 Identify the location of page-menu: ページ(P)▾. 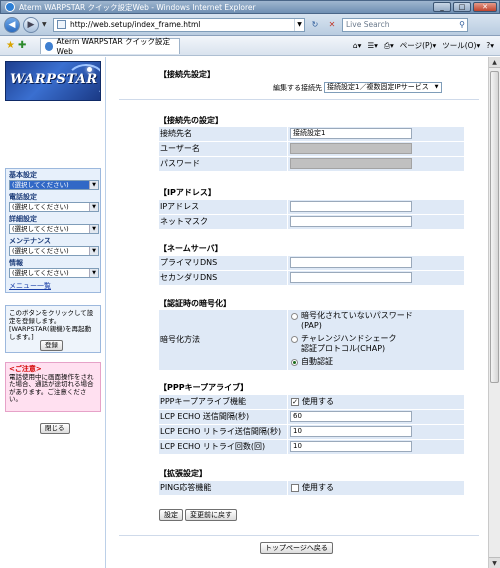
(418, 45).